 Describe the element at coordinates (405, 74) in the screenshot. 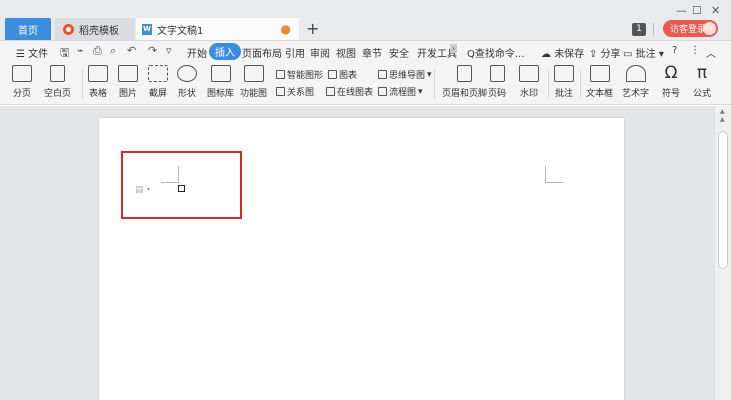

I see `mind-map-button: 思维导图 ▾` at that location.